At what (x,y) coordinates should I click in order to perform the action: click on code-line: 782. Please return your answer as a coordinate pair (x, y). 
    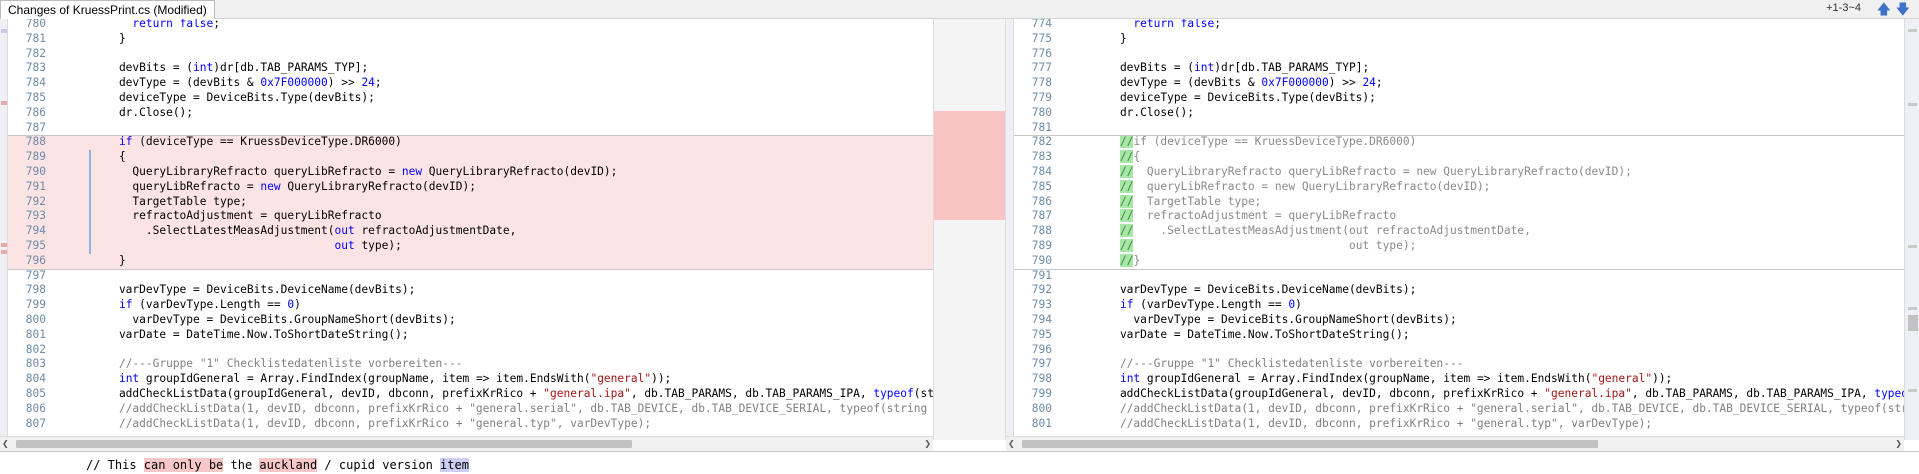
    Looking at the image, I should click on (470, 54).